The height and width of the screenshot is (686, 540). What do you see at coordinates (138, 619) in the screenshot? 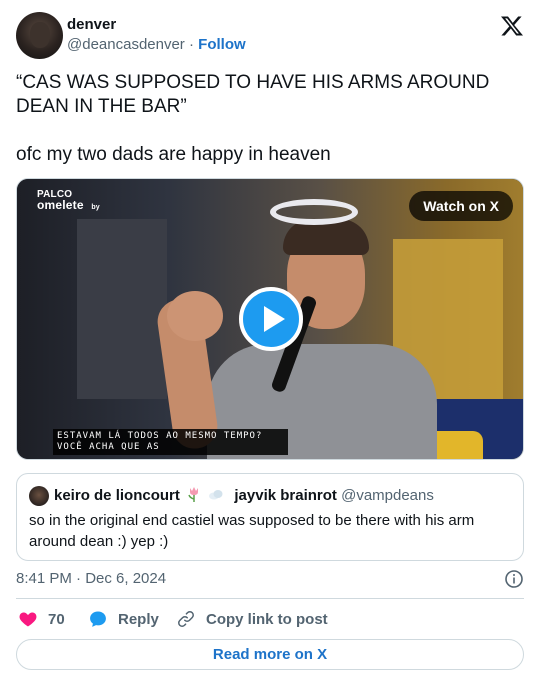
I see `reply-label: Reply` at bounding box center [138, 619].